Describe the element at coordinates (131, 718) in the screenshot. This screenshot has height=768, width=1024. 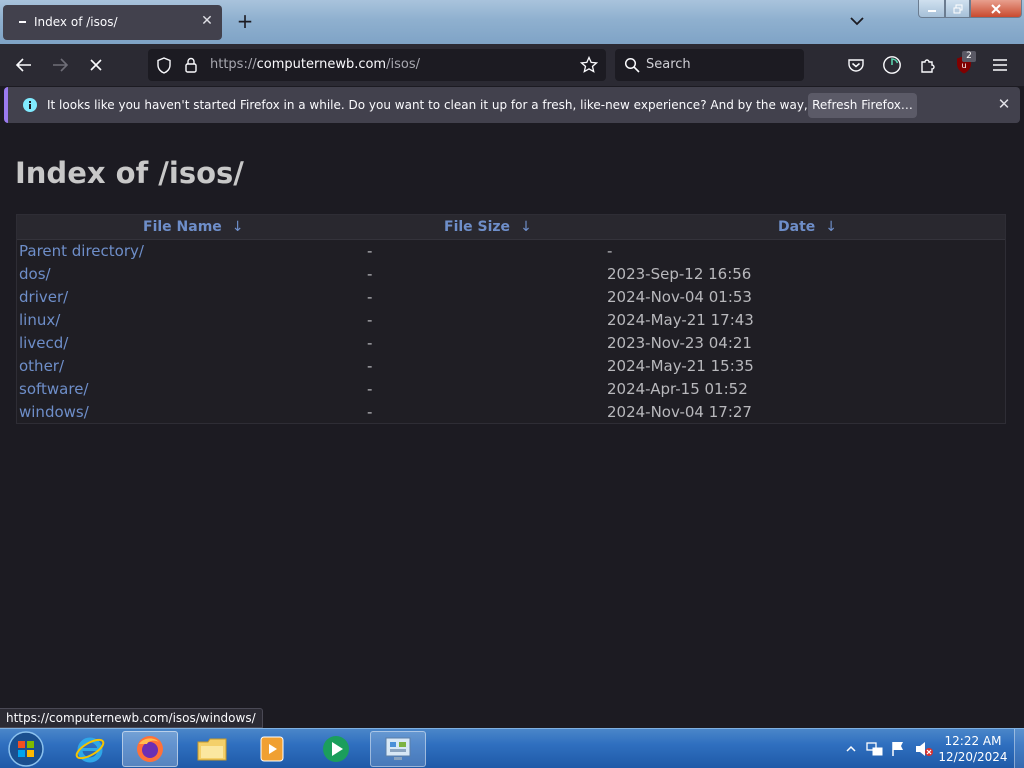
I see `link-status-bar: https://computernewb.com/isos/windows/` at that location.